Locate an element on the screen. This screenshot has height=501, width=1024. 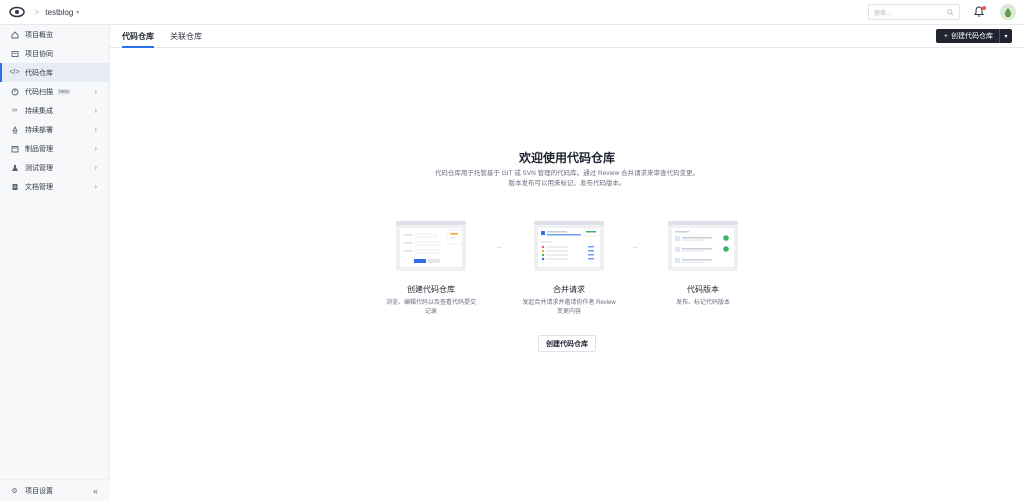
card-title: 合并请求 is located at coordinates (569, 289).